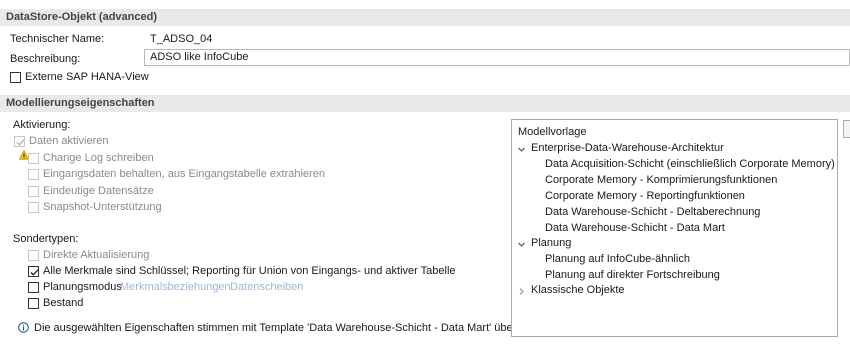  Describe the element at coordinates (42, 125) in the screenshot. I see `activation-label: Aktivierung:` at that location.